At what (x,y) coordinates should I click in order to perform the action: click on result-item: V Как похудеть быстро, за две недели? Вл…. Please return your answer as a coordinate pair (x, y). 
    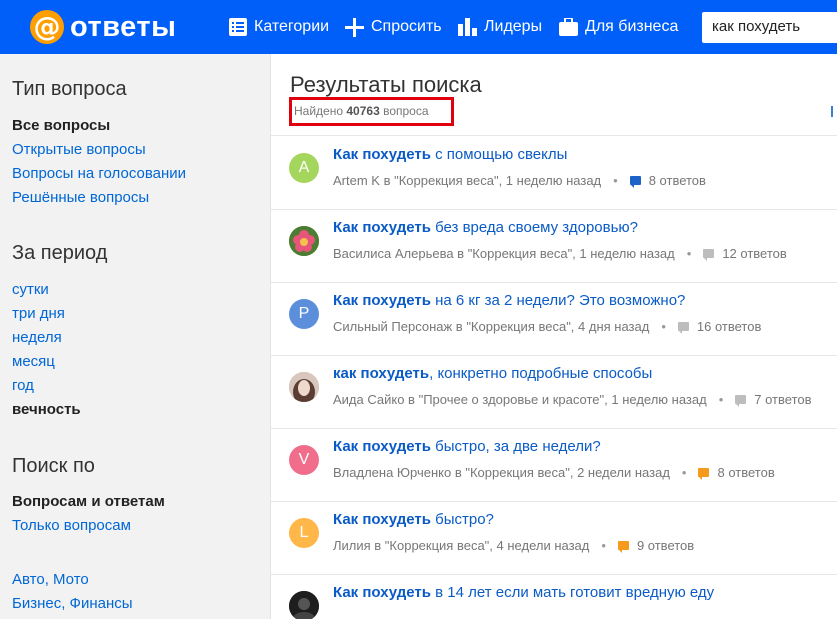
    Looking at the image, I should click on (554, 464).